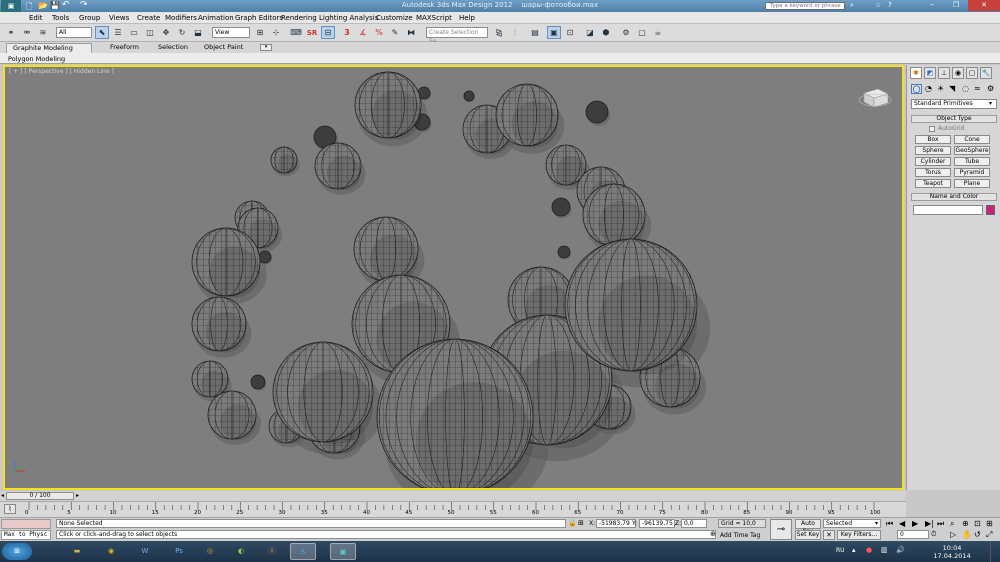 This screenshot has height=562, width=1000. What do you see at coordinates (930, 73) in the screenshot?
I see `modify-tab-icon: ◩` at bounding box center [930, 73].